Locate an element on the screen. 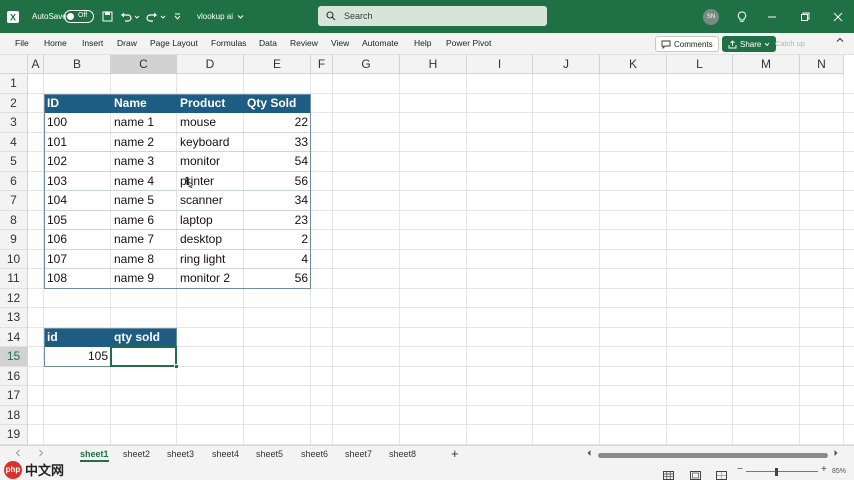 This screenshot has height=480, width=854. column-header-l: L is located at coordinates (700, 64).